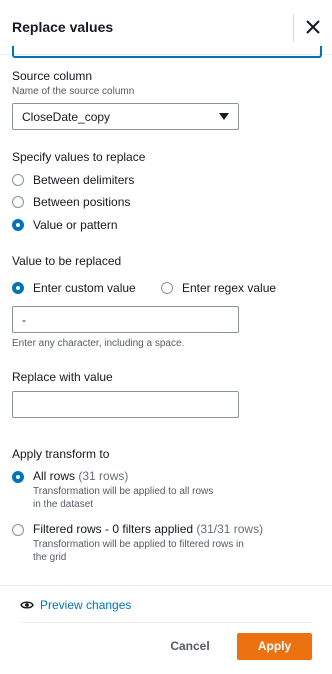 The image size is (332, 674). What do you see at coordinates (73, 91) in the screenshot?
I see `source-column-description: Name of the source column` at bounding box center [73, 91].